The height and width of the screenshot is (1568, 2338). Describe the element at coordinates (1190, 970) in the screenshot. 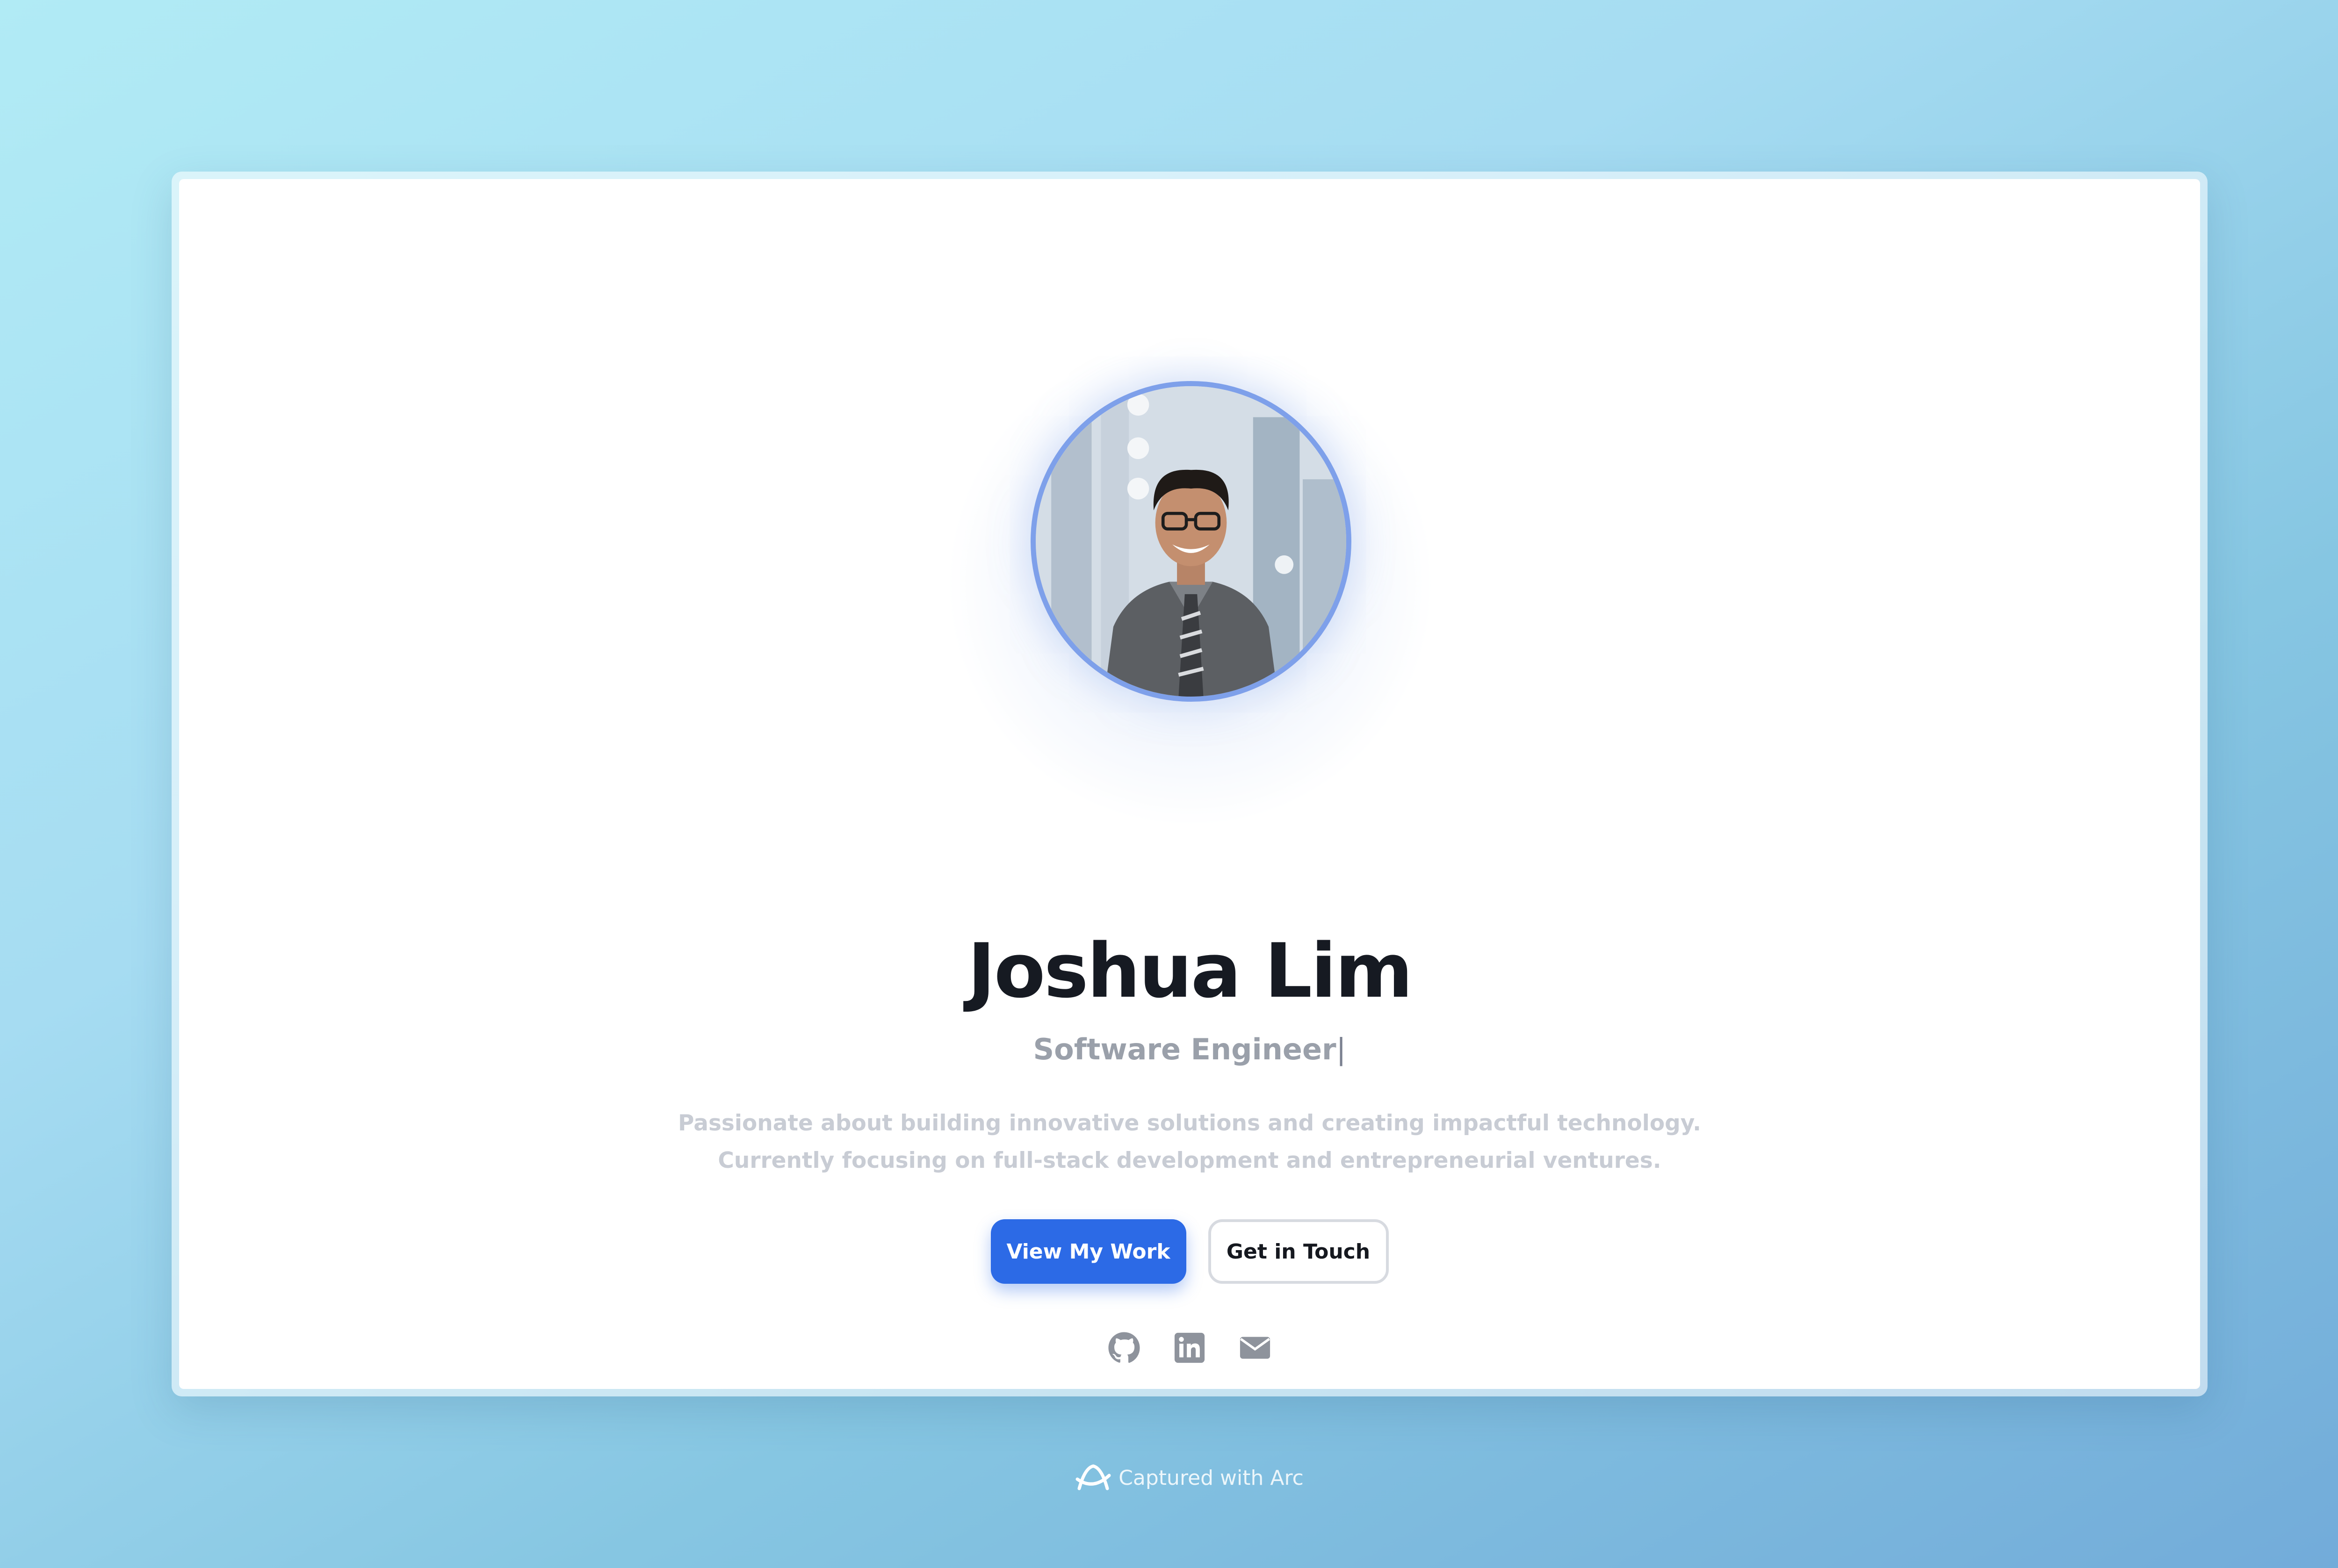

I see `profile-name: Joshua Lim` at that location.